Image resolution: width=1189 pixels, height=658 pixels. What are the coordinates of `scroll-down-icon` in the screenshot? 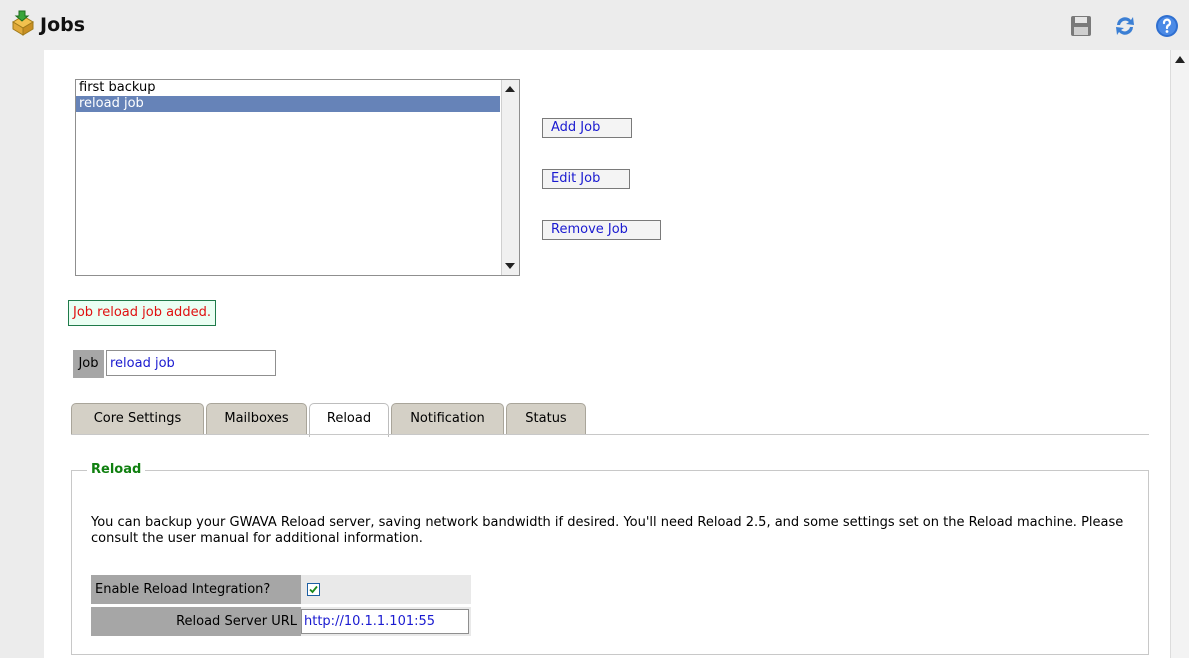 It's located at (510, 266).